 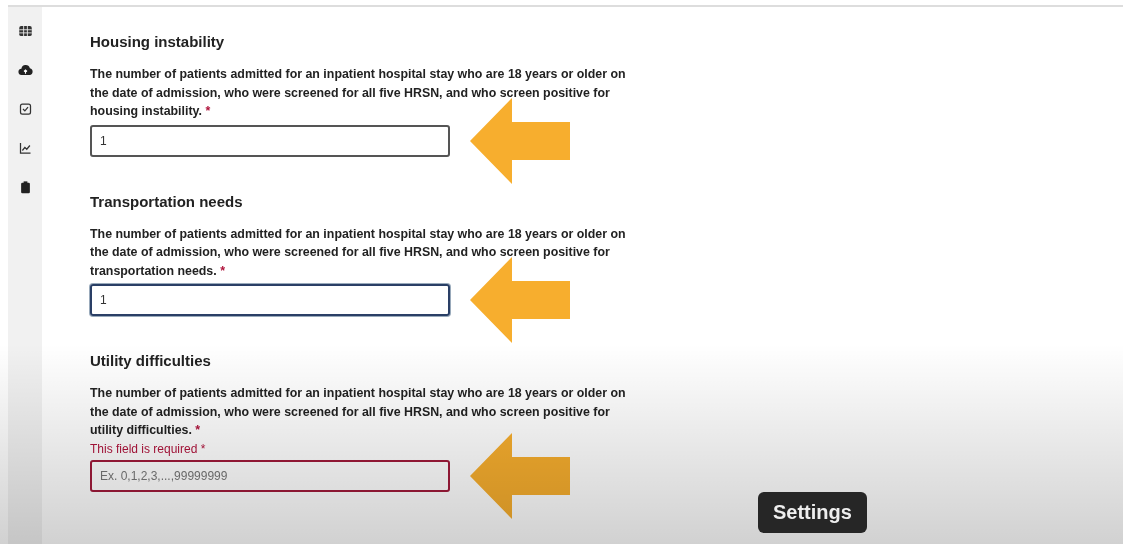 I want to click on section-title: Housing instability, so click(x=158, y=41).